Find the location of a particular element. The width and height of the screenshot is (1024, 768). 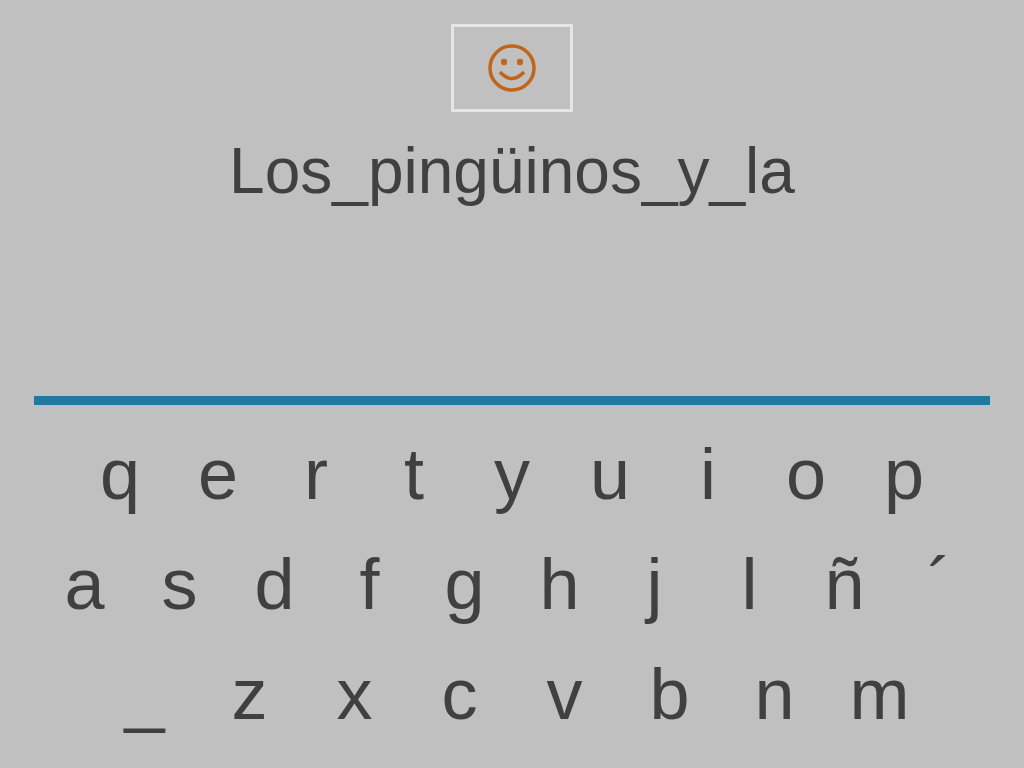

letter-key: n is located at coordinates (774, 694).